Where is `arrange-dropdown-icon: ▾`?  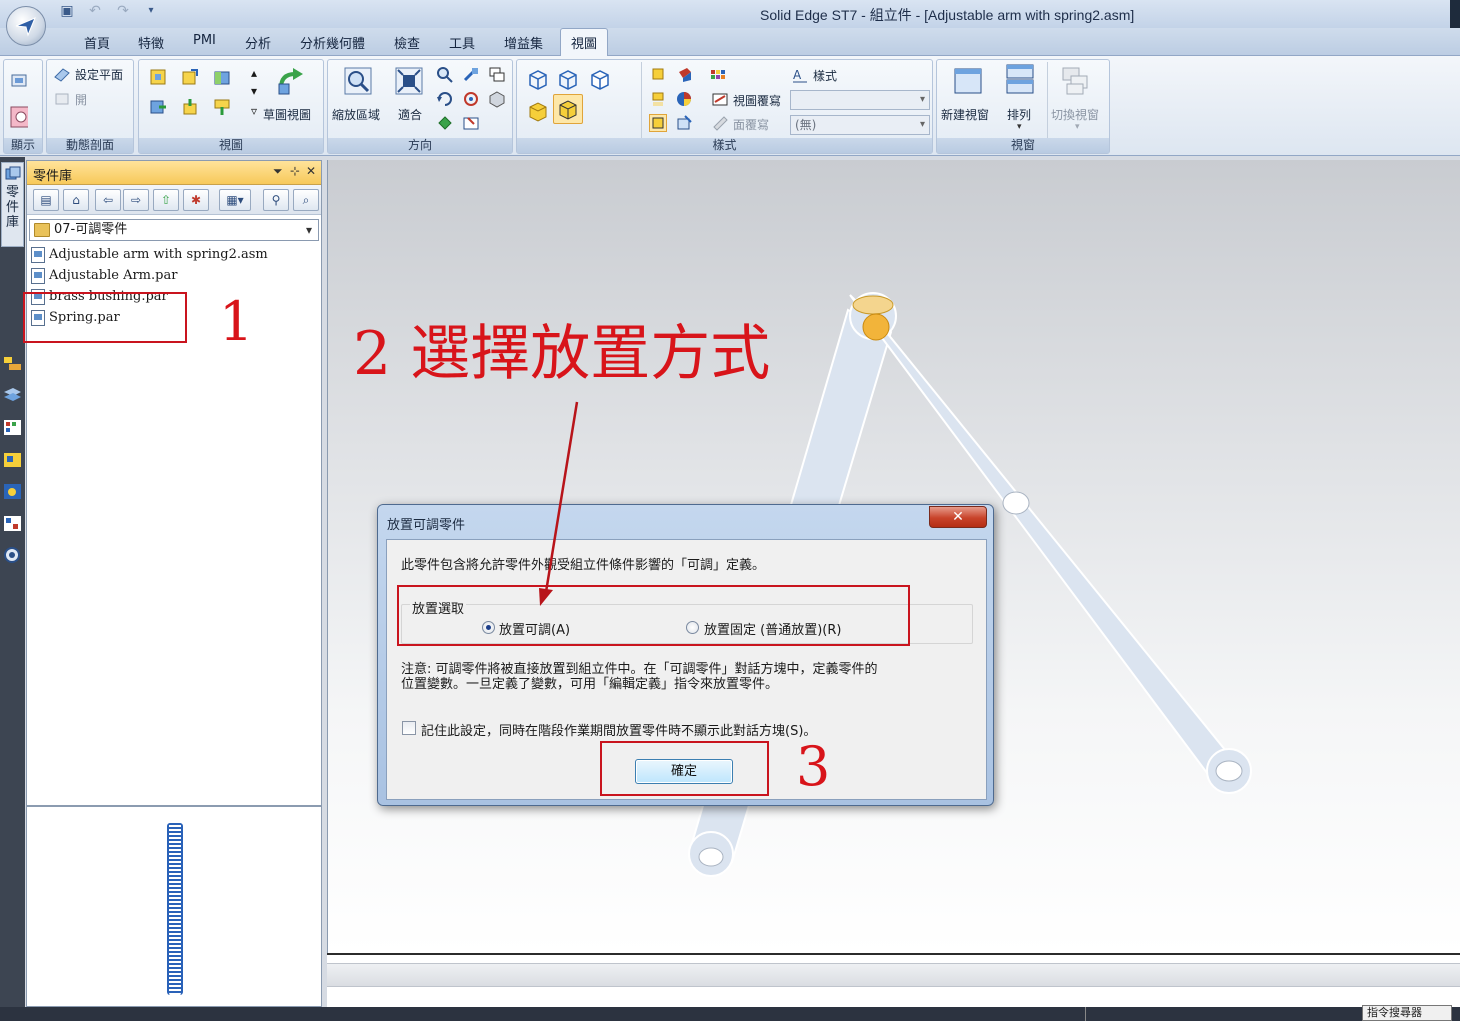
arrange-dropdown-icon: ▾ is located at coordinates (1019, 127).